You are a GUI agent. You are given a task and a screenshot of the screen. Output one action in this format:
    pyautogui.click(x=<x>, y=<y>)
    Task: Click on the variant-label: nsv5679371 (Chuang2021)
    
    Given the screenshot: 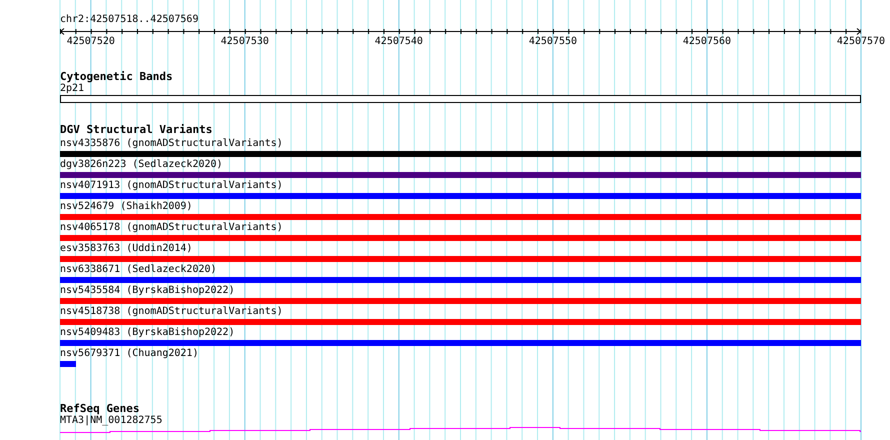 What is the action you would take?
    pyautogui.click(x=130, y=353)
    